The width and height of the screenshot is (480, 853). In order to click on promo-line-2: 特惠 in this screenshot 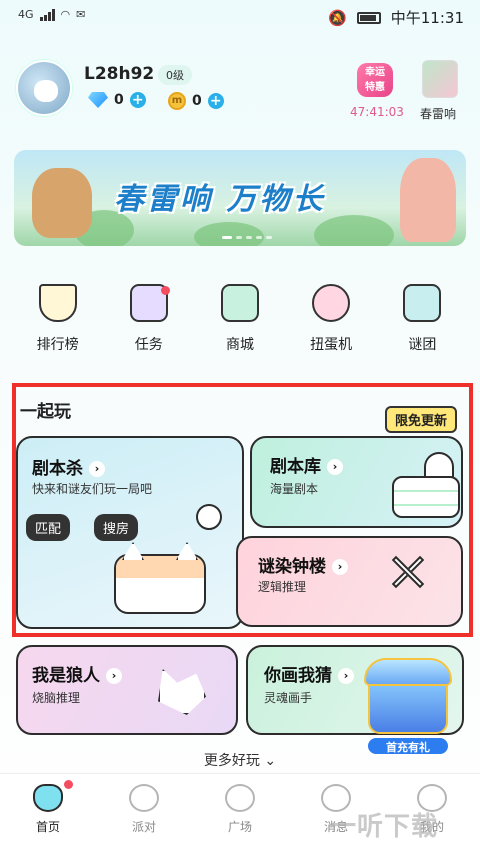, I will do `click(375, 87)`.